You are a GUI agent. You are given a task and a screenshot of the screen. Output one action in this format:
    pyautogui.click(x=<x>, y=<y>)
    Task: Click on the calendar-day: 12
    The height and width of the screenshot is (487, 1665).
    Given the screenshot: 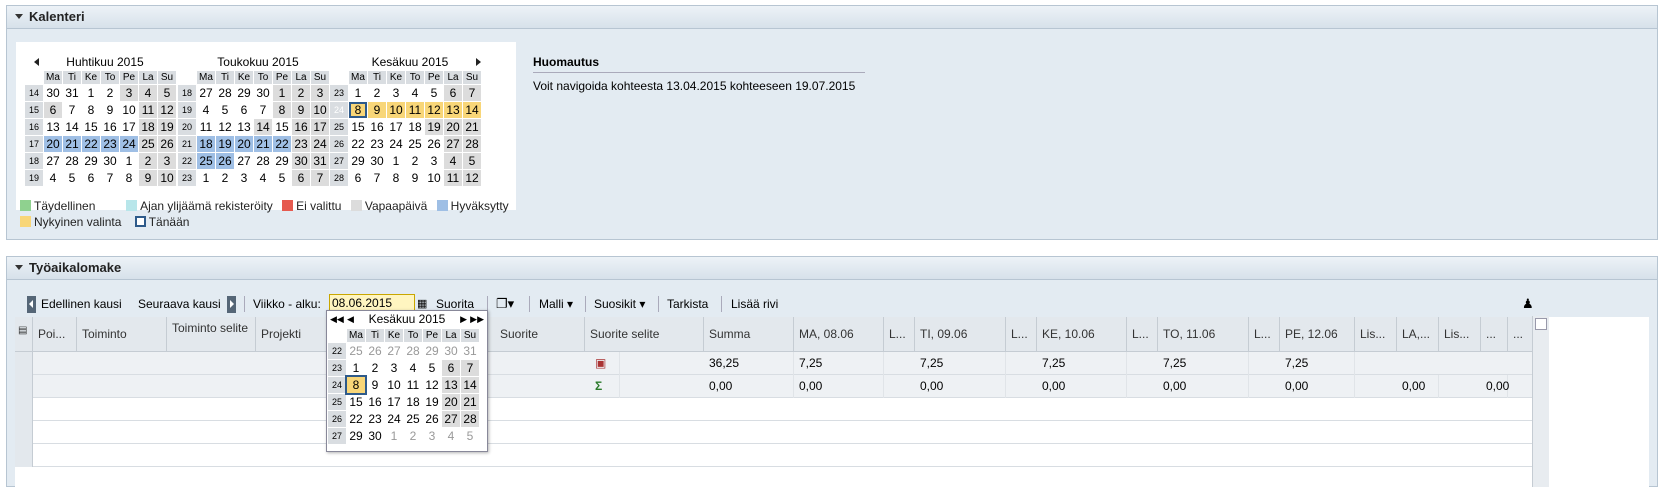 What is the action you would take?
    pyautogui.click(x=167, y=110)
    